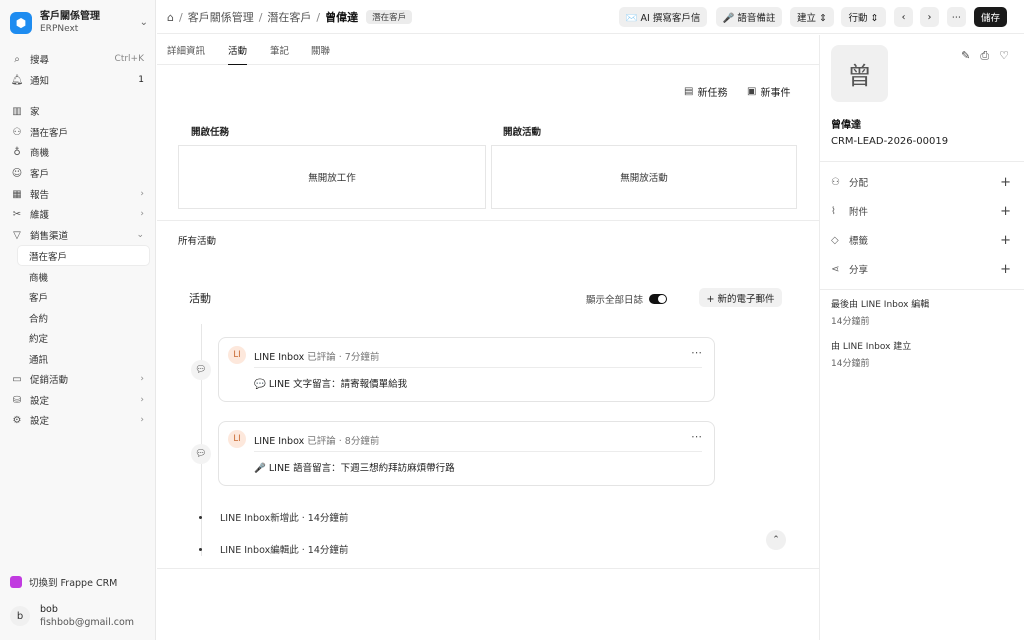  I want to click on chevron-down-icon: ⌄, so click(143, 22).